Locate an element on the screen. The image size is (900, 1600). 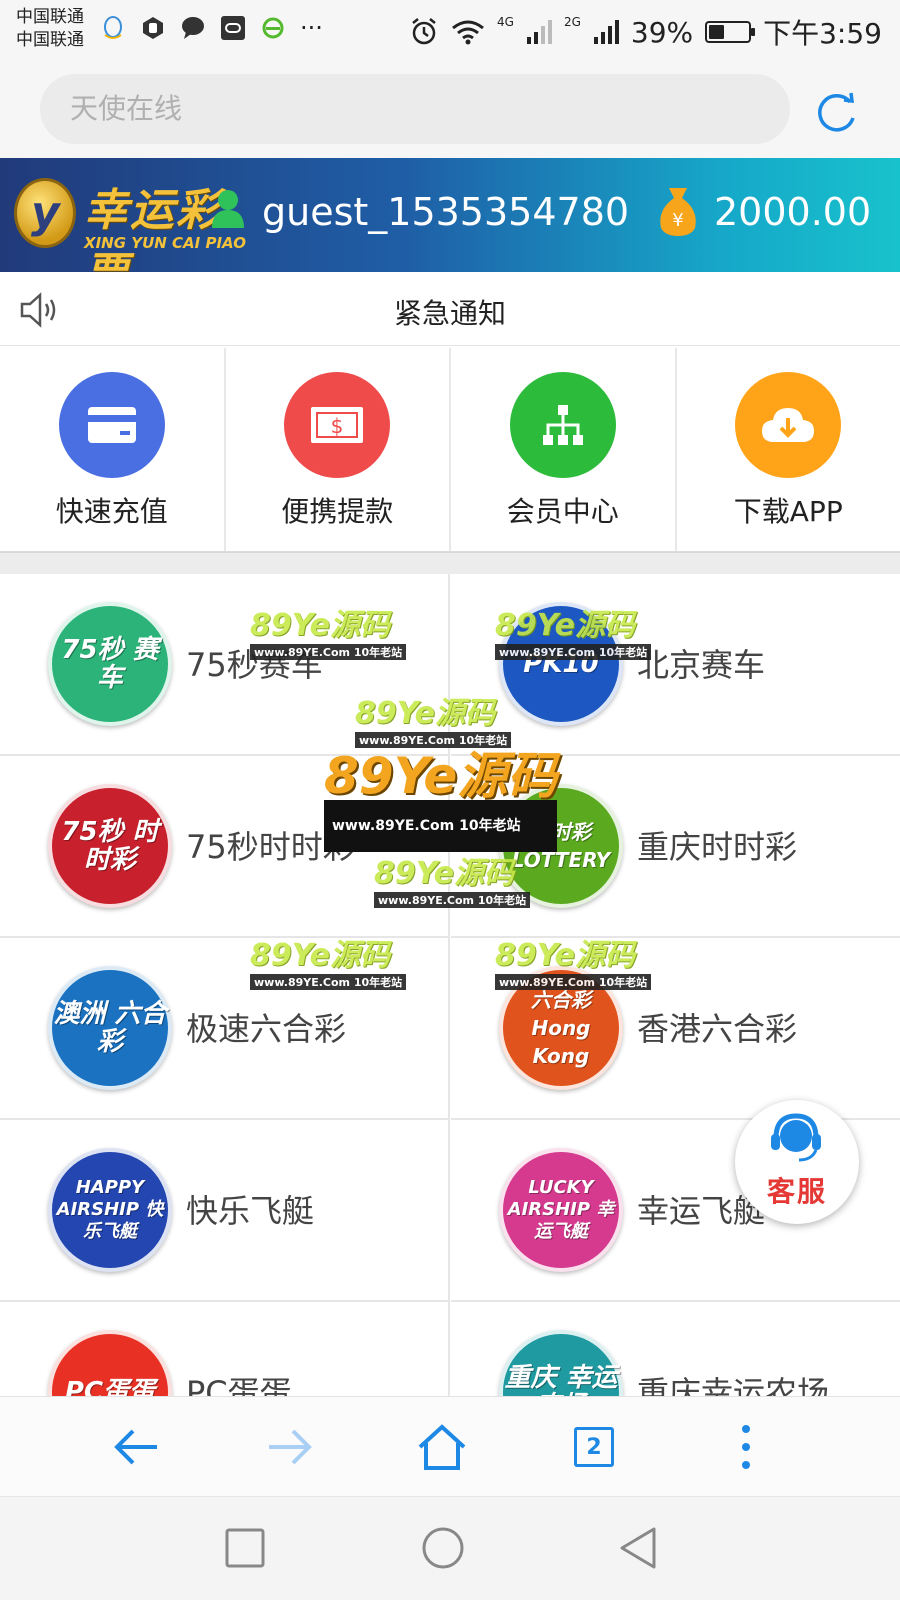
org-icon is located at coordinates (562, 425).